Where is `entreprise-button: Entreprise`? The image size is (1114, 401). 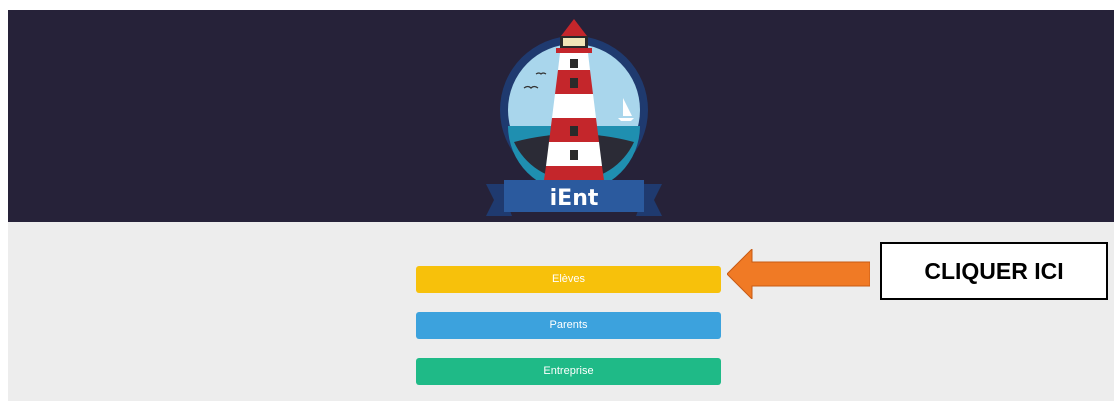
entreprise-button: Entreprise is located at coordinates (568, 371).